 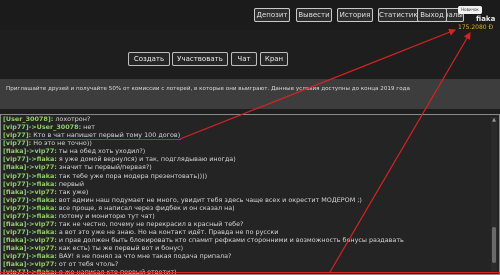 I want to click on chat-message: [vip77]: Но это не точно)), so click(x=243, y=143).